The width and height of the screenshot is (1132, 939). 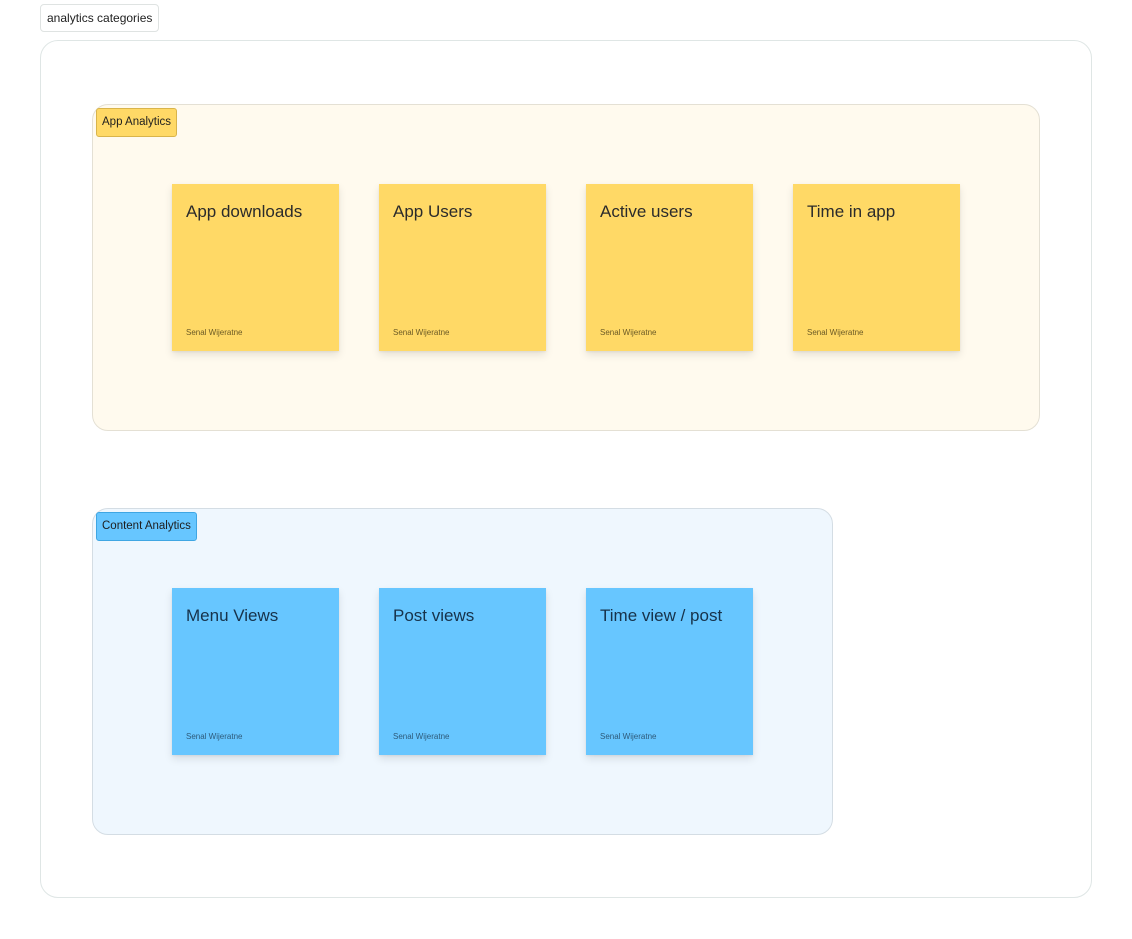 I want to click on board-title: analytics categories, so click(x=100, y=18).